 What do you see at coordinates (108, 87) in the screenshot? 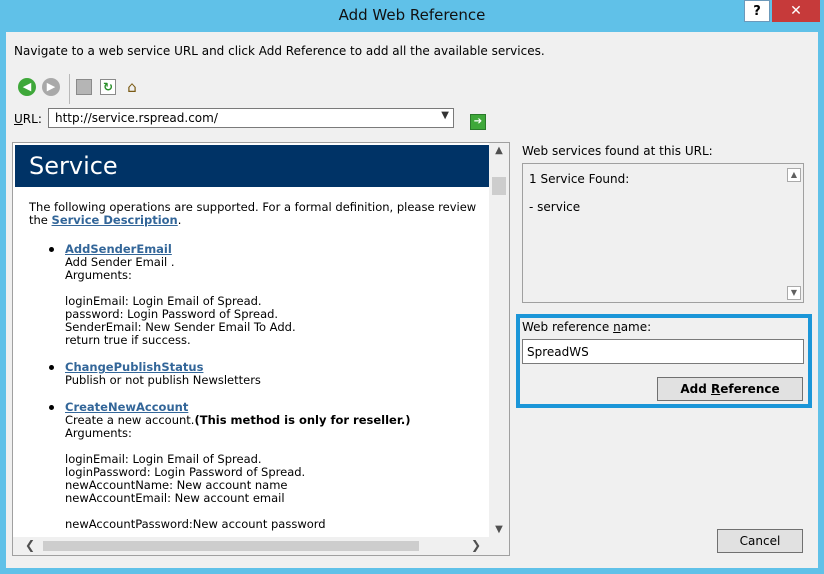
I see `refresh-icon: ↻` at bounding box center [108, 87].